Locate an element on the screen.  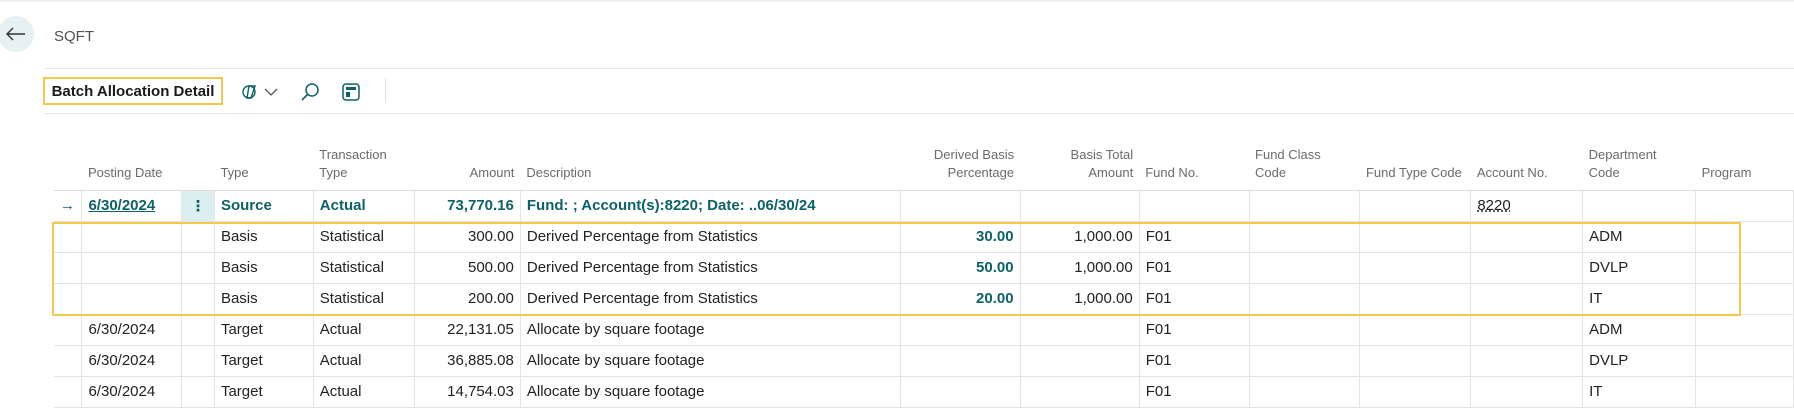
cell-amount: 200.00 is located at coordinates (467, 299).